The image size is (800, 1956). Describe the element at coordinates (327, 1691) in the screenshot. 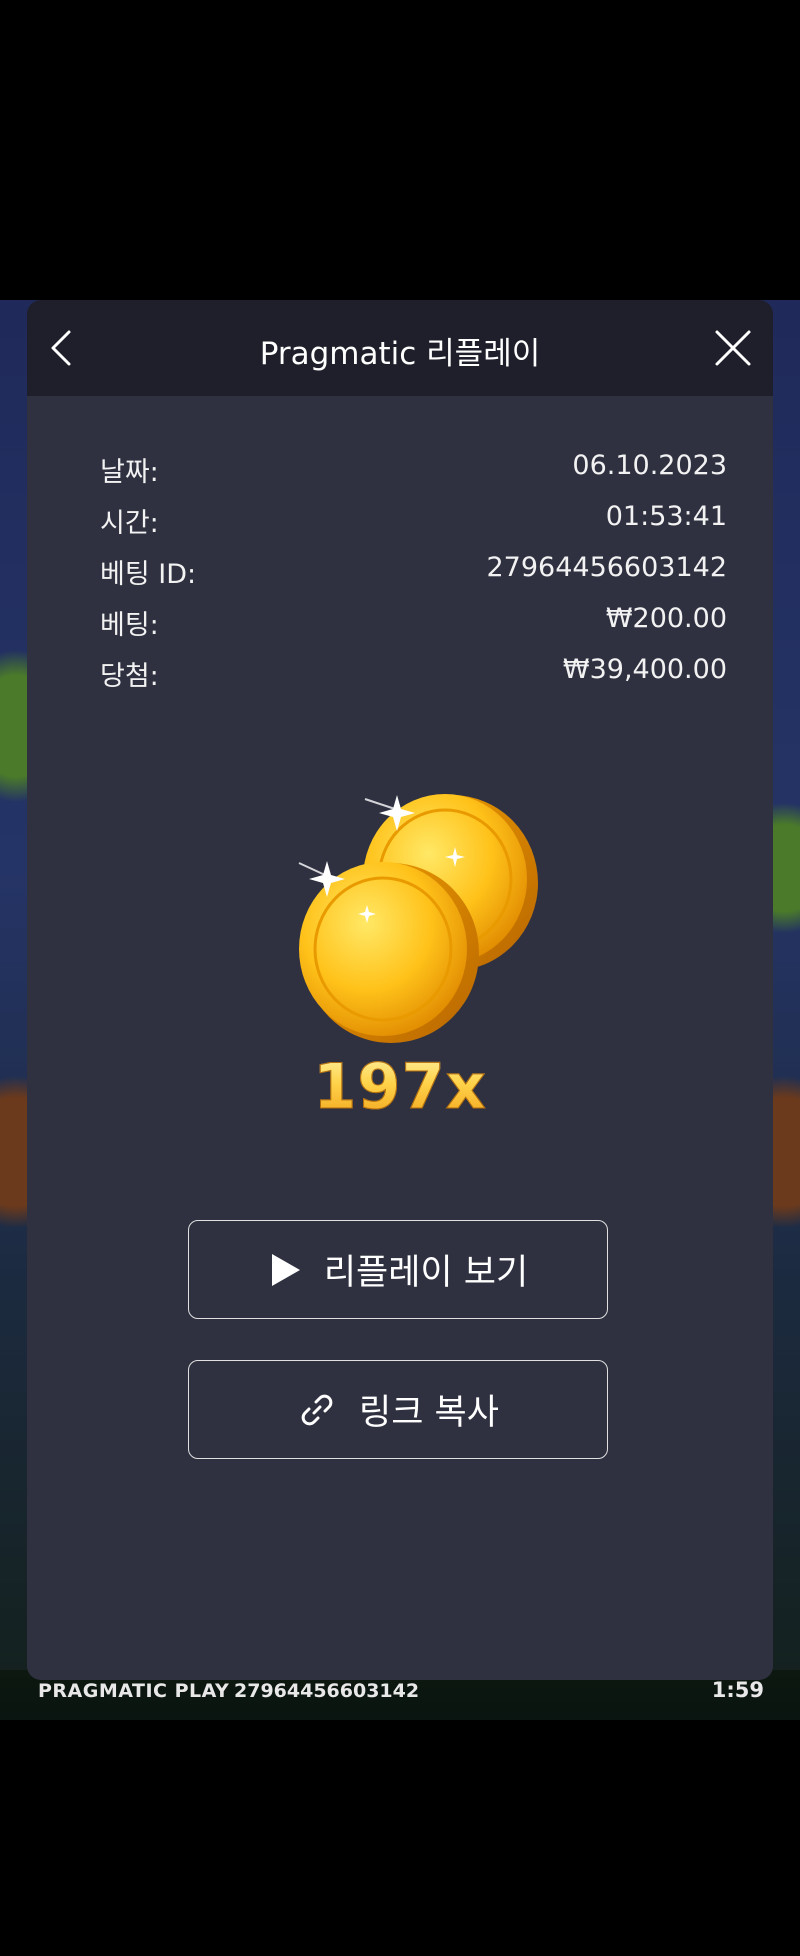

I see `game-bet-id-label: 27964456603142` at that location.